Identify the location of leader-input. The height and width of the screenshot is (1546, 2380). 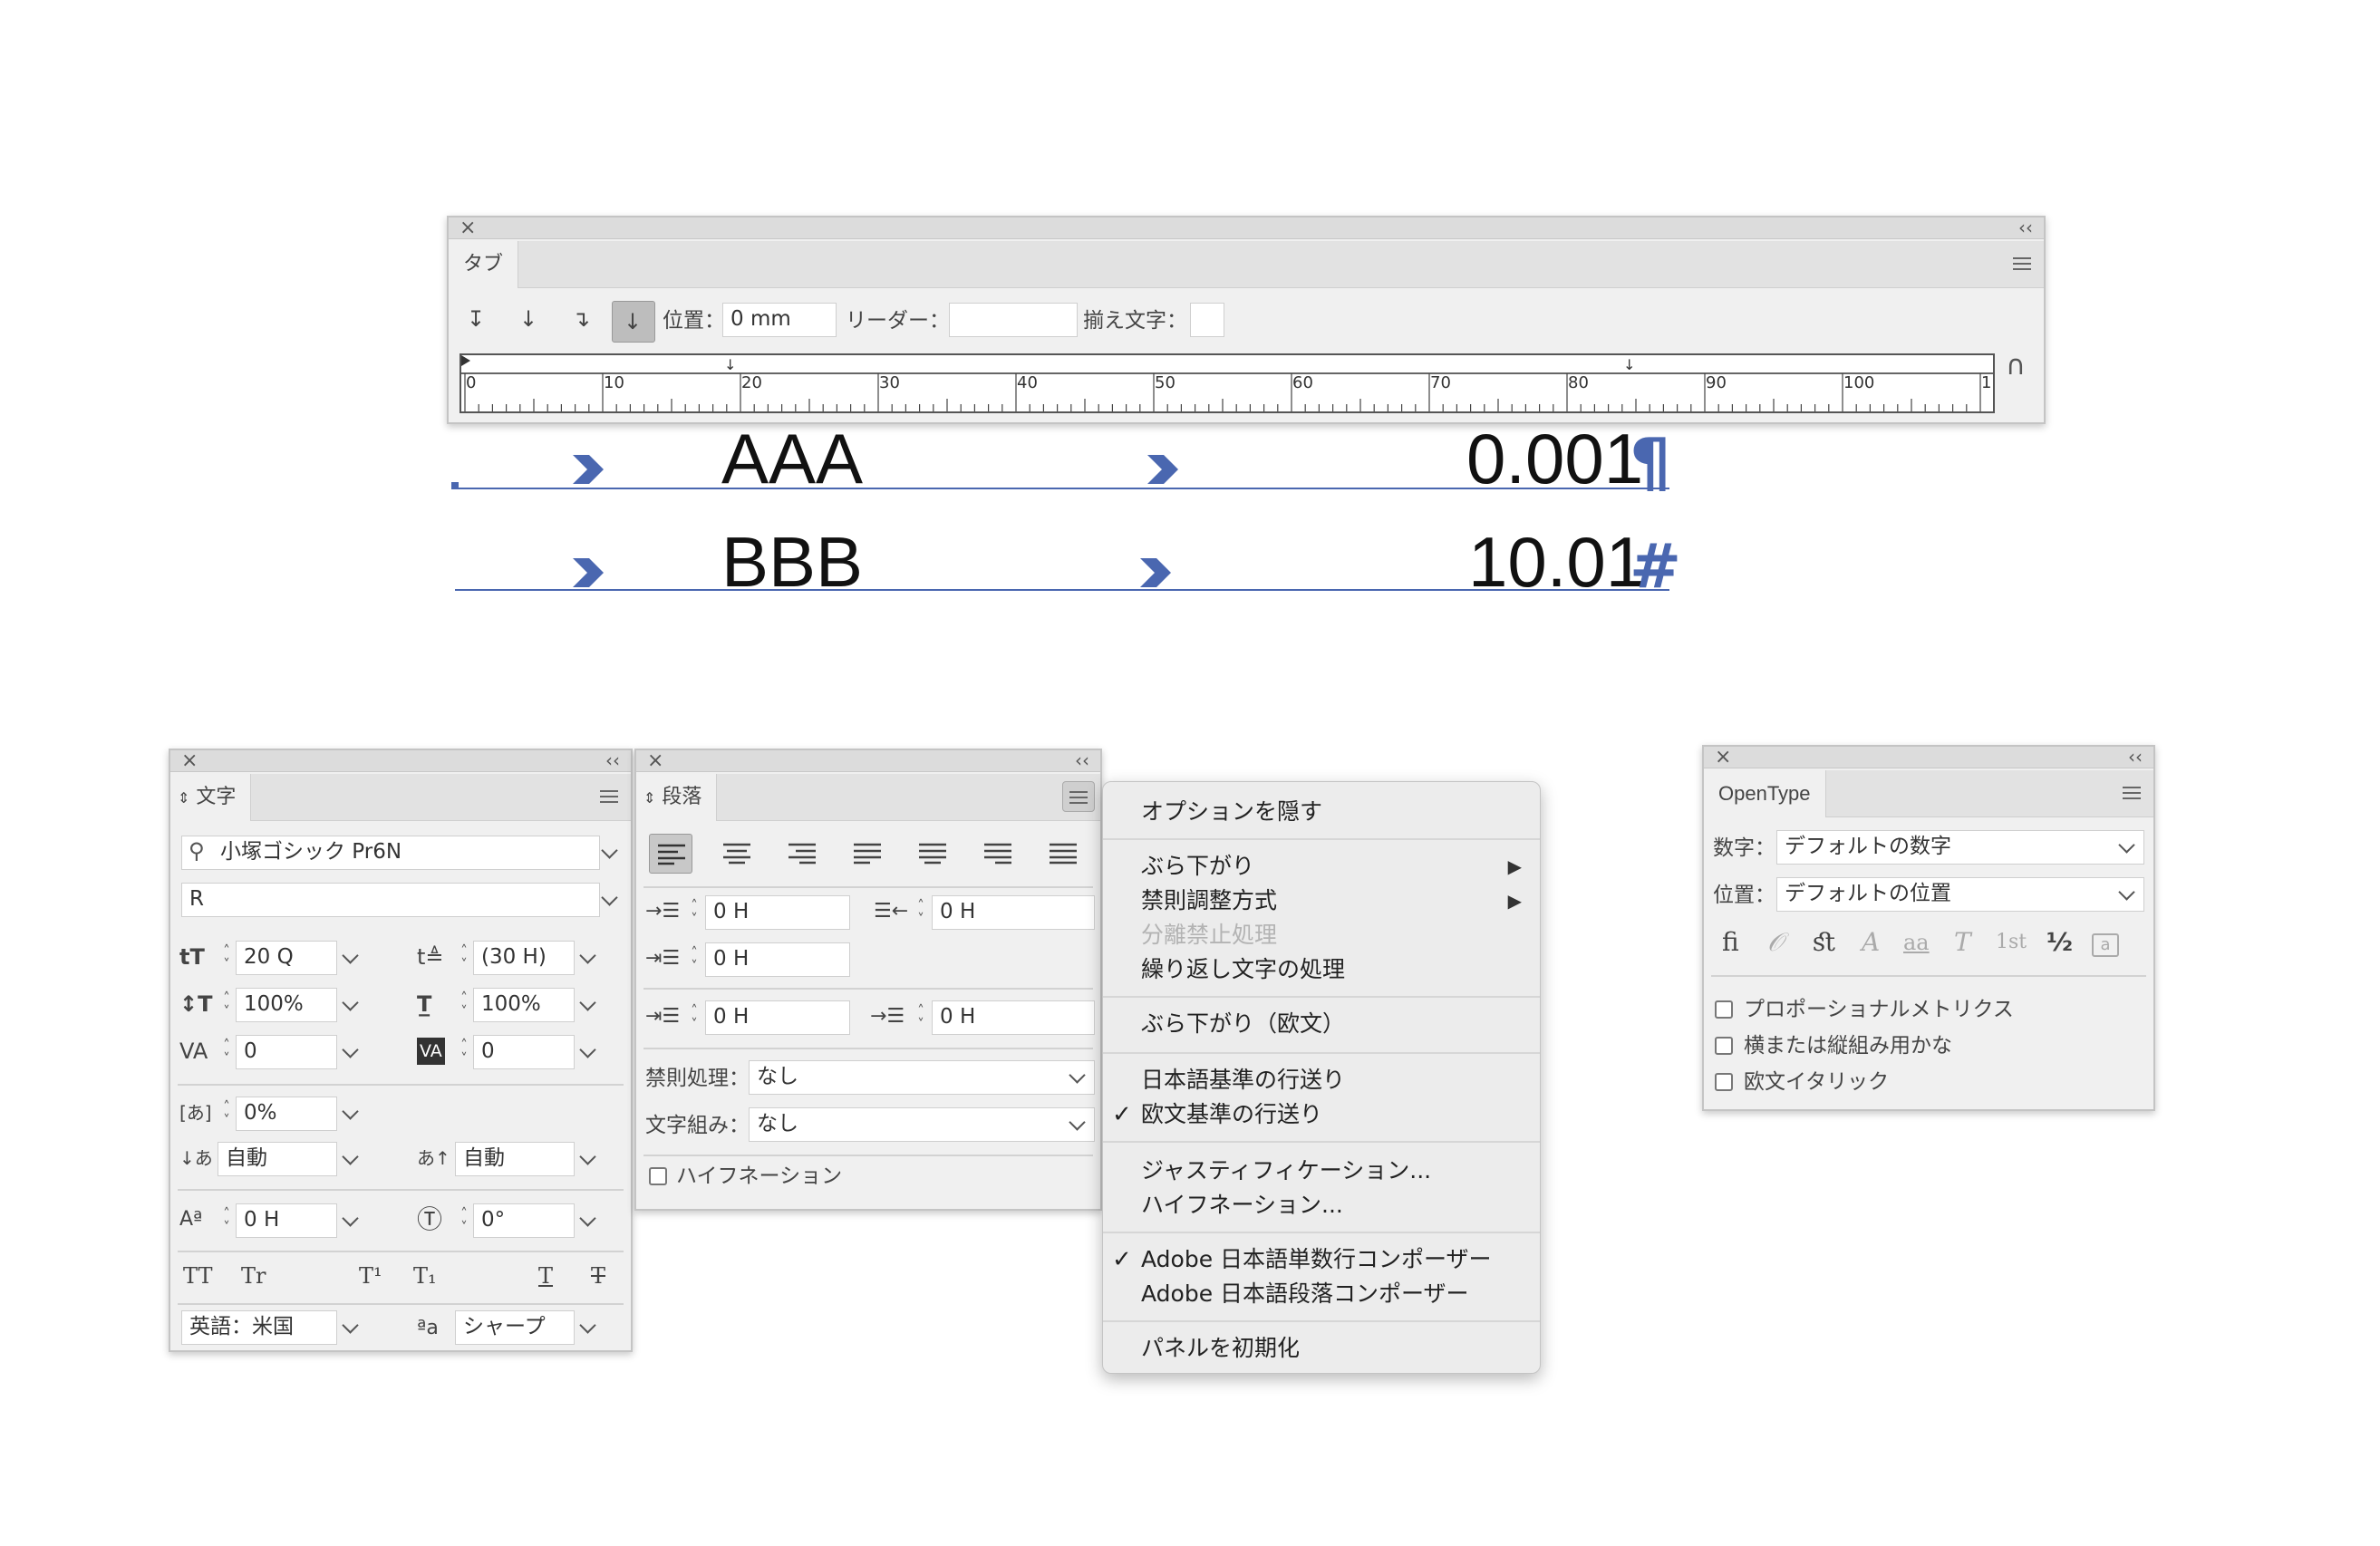
(1014, 320).